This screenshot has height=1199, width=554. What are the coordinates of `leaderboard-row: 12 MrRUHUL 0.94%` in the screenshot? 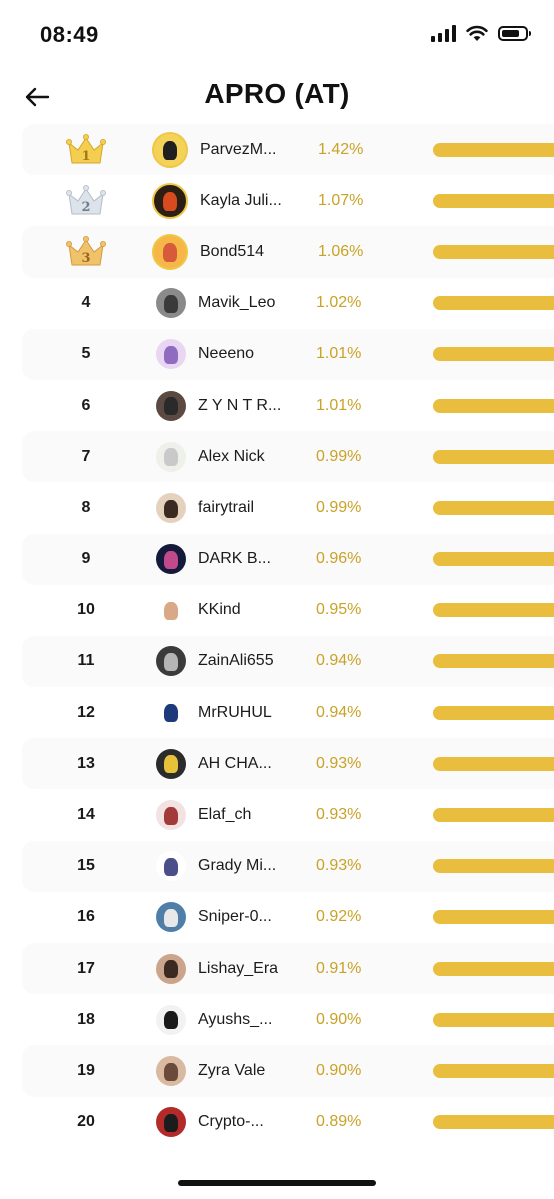 It's located at (288, 712).